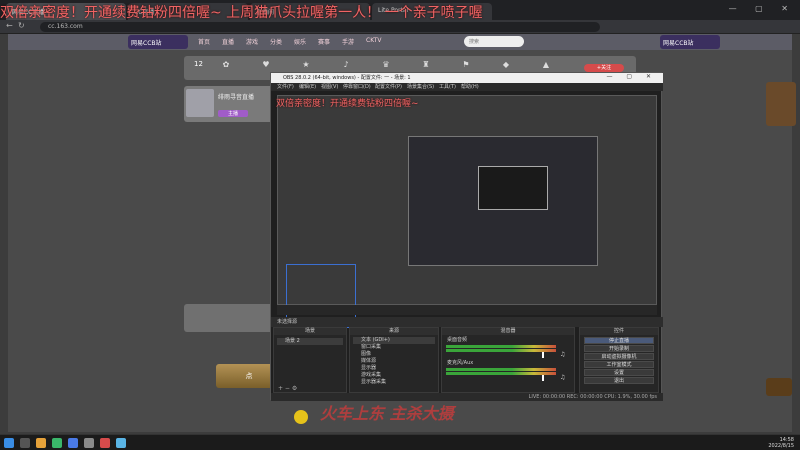 The width and height of the screenshot is (800, 450). I want to click on coin-icon, so click(301, 417).